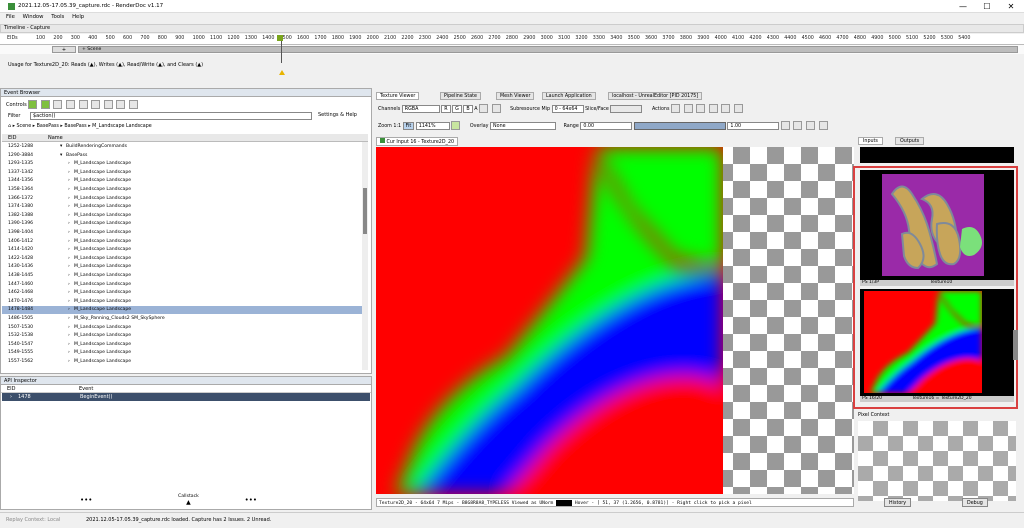  I want to click on event-row: 1549-1555 › M_Landscape Landscape, so click(182, 353).